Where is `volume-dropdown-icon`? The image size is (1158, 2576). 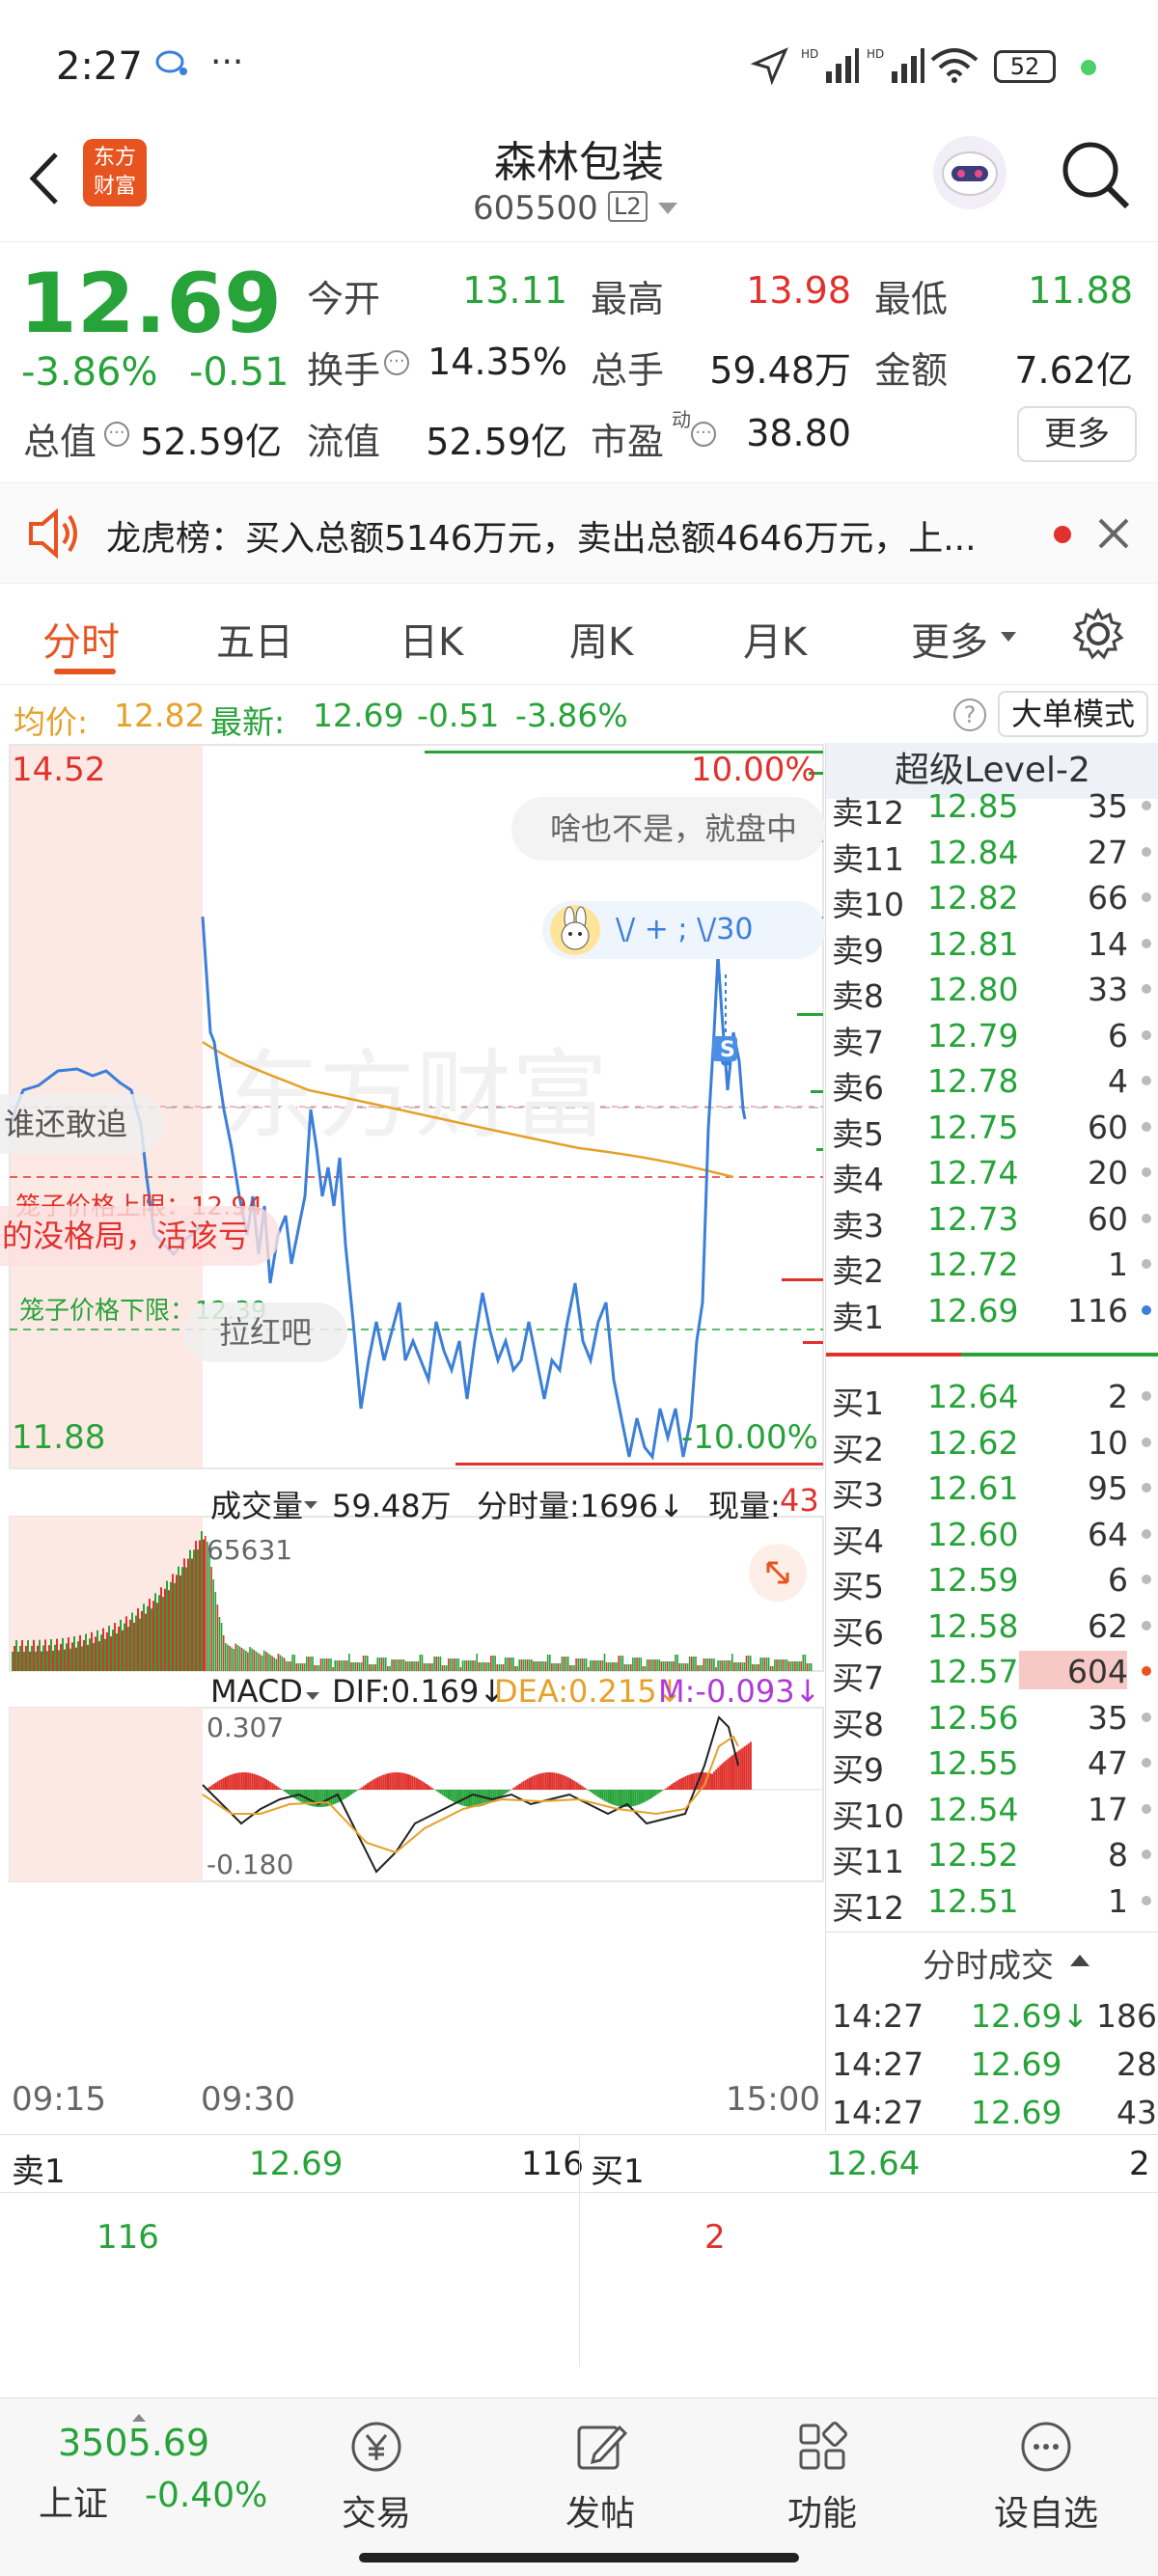 volume-dropdown-icon is located at coordinates (310, 1504).